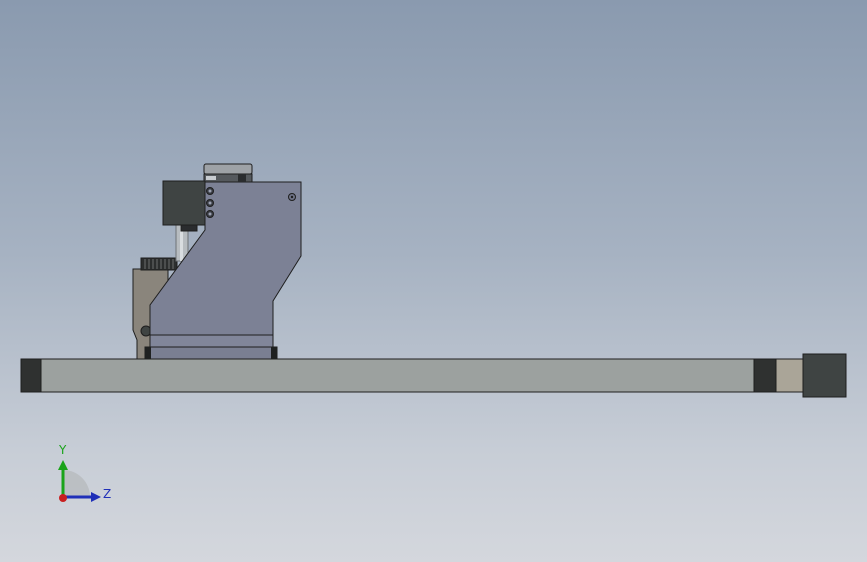 The width and height of the screenshot is (867, 562). What do you see at coordinates (63, 498) in the screenshot?
I see `triad-x-axis-dot` at bounding box center [63, 498].